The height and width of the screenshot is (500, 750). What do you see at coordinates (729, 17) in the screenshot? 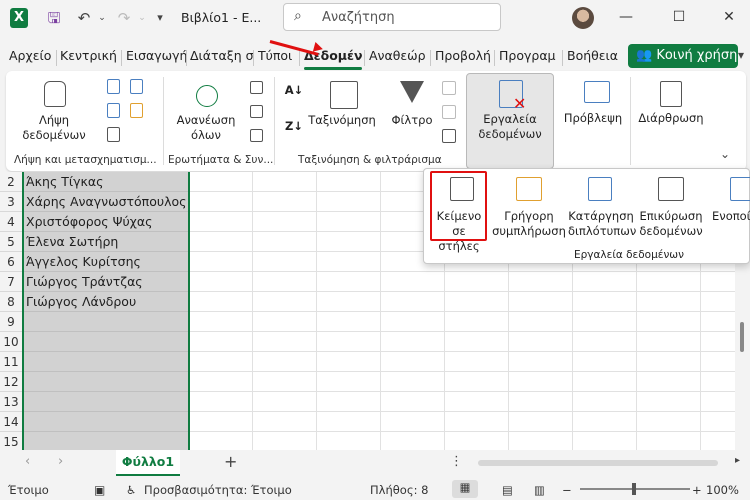
I see `close-button: ✕` at bounding box center [729, 17].